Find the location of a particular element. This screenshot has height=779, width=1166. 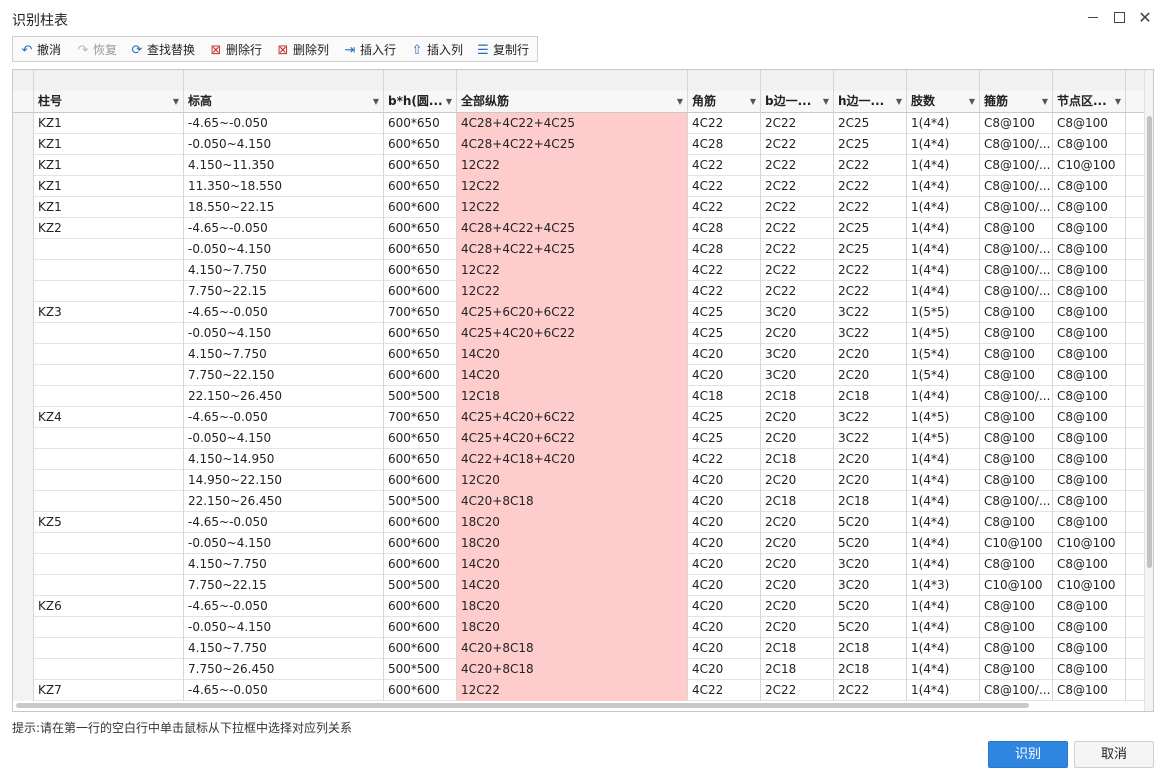

column-header: 全部纵筋 ▼ is located at coordinates (572, 101).